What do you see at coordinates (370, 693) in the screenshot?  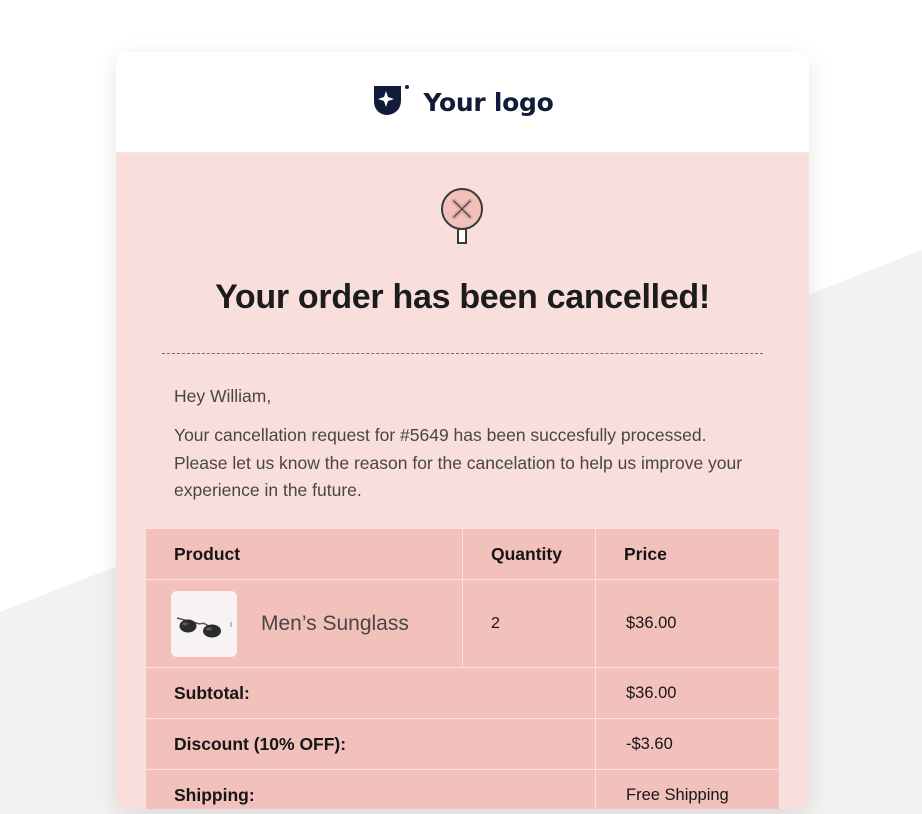 I see `subtotal-label: Subtotal:` at bounding box center [370, 693].